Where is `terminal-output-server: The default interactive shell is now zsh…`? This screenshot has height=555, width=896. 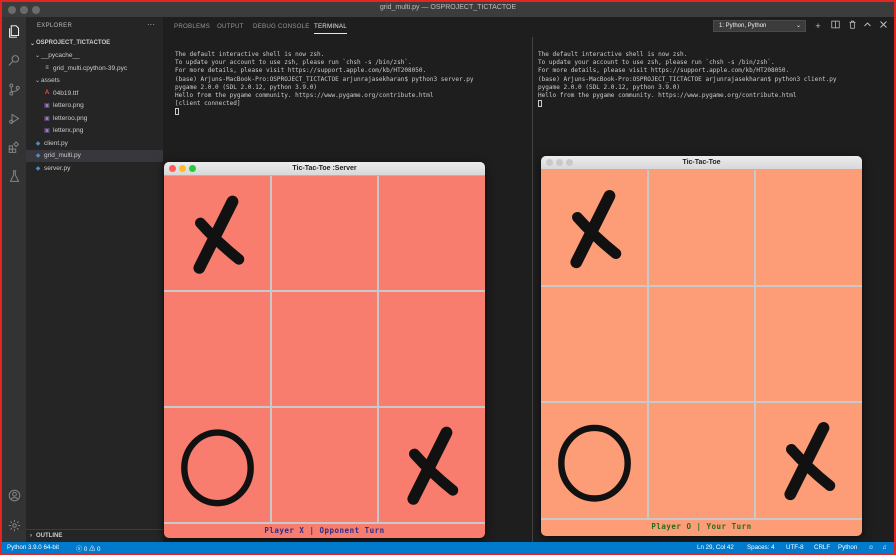
terminal-output-server: The default interactive shell is now zsh… is located at coordinates (324, 84).